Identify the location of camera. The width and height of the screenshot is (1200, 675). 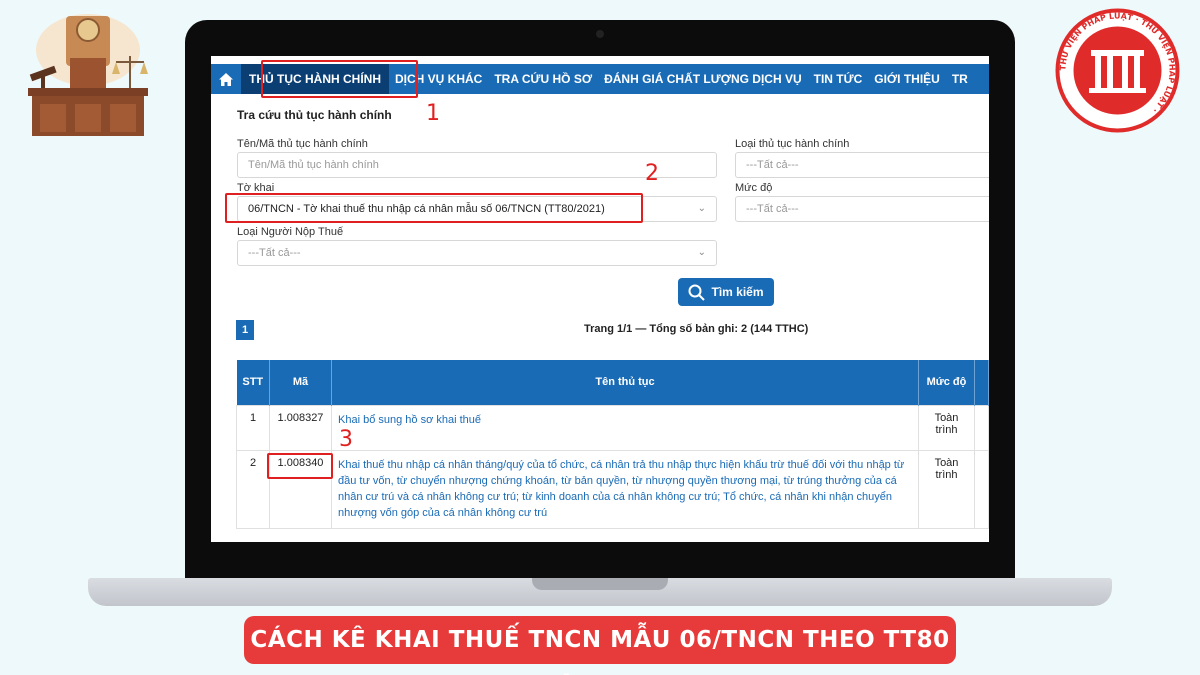
(600, 34).